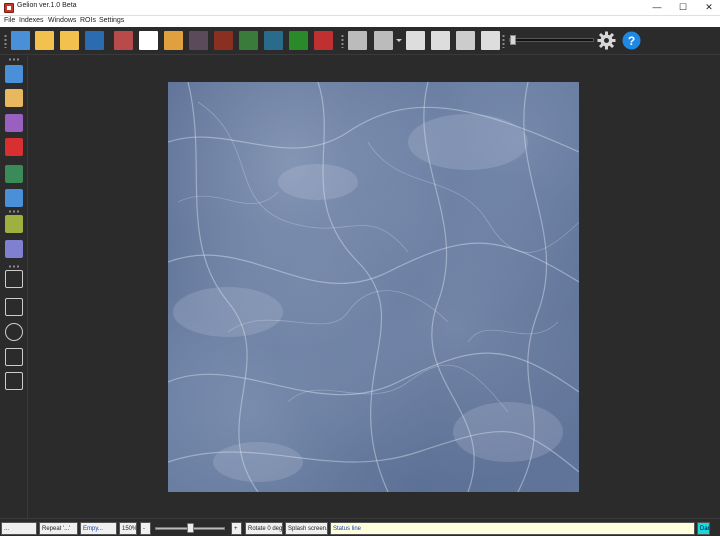  Describe the element at coordinates (88, 20) in the screenshot. I see `menu-rois: ROIs` at that location.